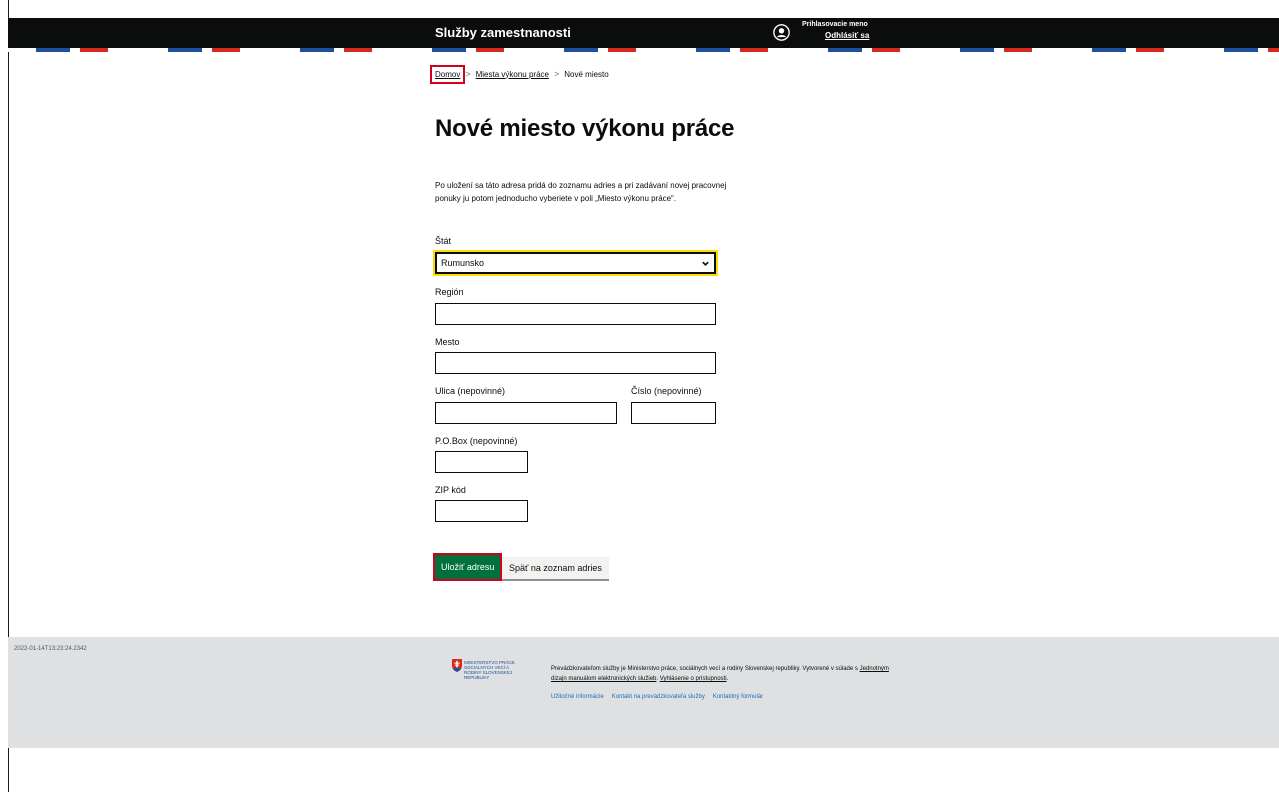 Image resolution: width=1279 pixels, height=792 pixels. Describe the element at coordinates (449, 292) in the screenshot. I see `region-label: Región` at that location.